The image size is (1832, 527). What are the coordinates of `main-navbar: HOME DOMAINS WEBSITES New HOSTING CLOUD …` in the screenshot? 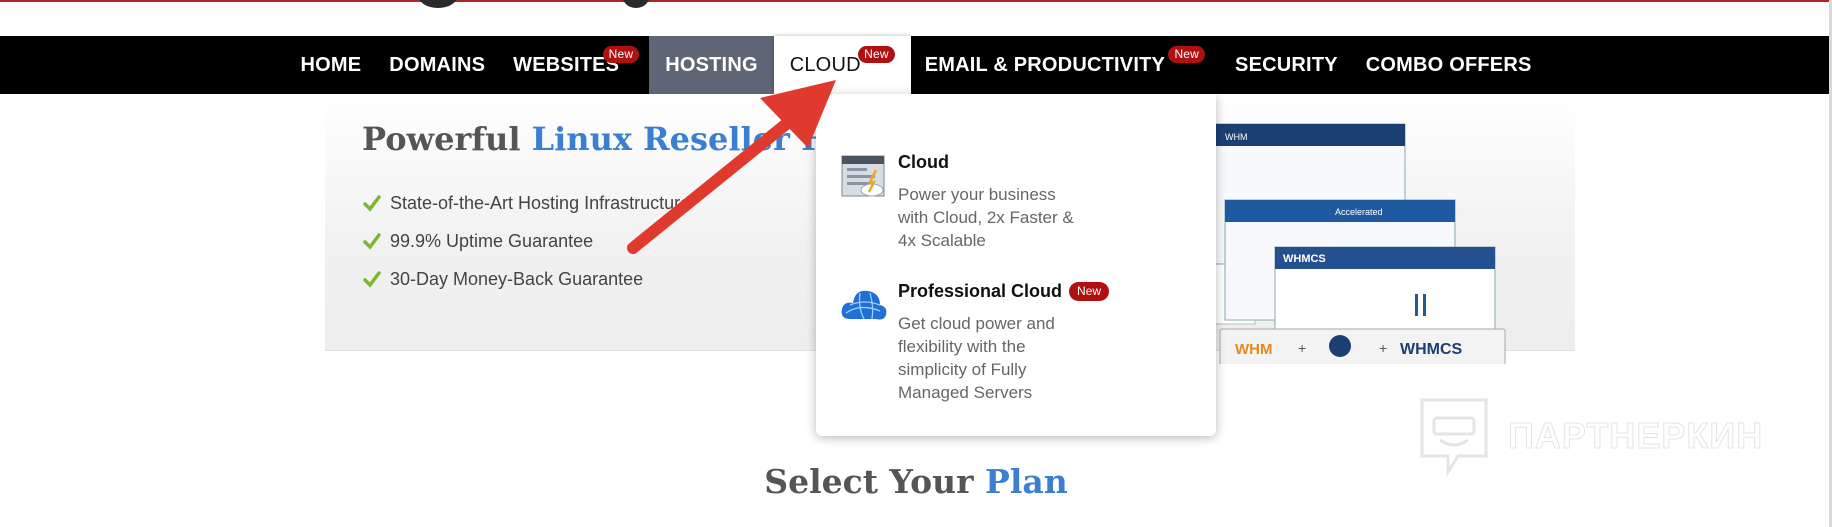 It's located at (916, 65).